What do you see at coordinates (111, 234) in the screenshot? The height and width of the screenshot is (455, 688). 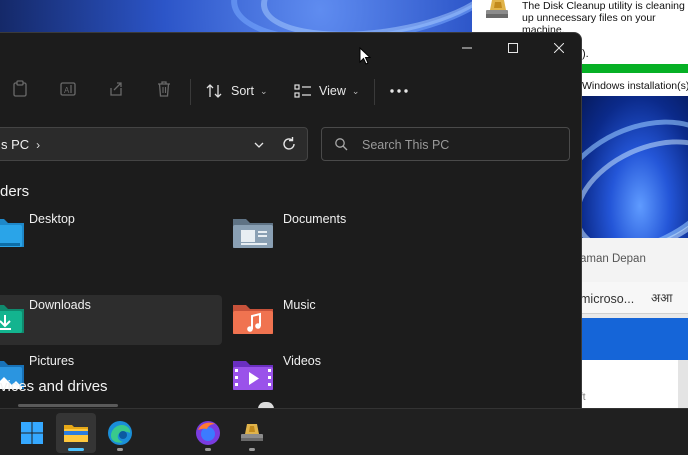 I see `folder-desktop: Desktop` at bounding box center [111, 234].